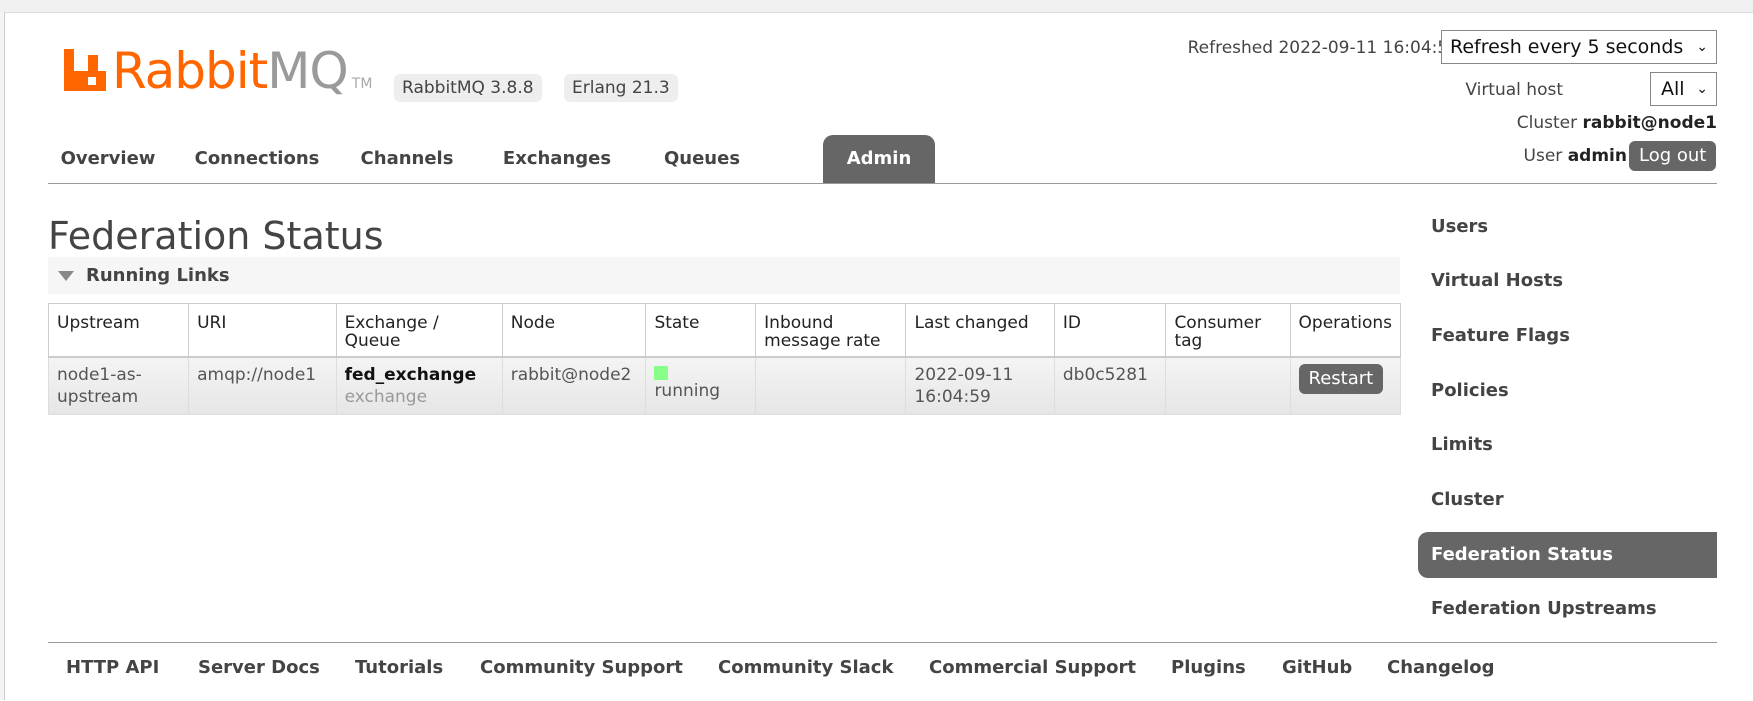  What do you see at coordinates (1317, 667) in the screenshot?
I see `footer-link-github: GitHub` at bounding box center [1317, 667].